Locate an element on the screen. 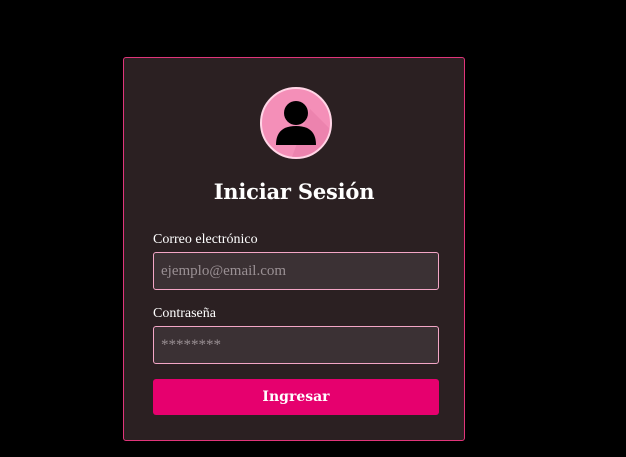 The image size is (626, 457). email-label: Correo electrónico is located at coordinates (205, 239).